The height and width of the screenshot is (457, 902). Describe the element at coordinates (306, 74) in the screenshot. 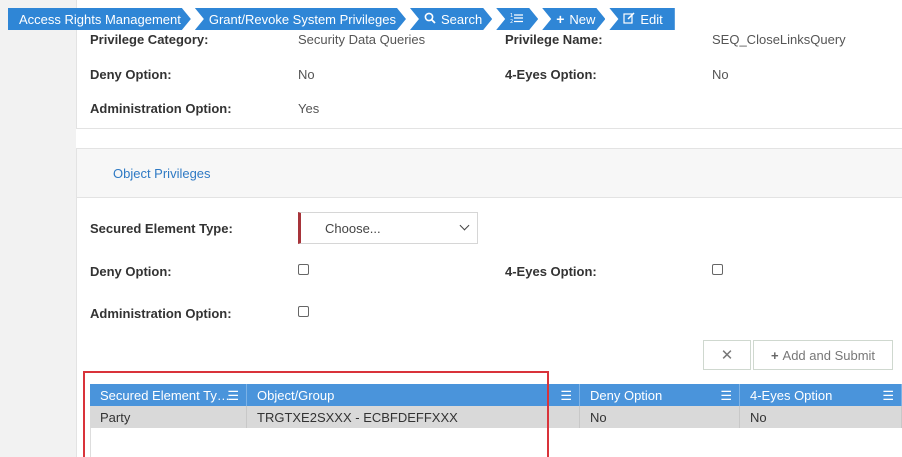

I see `deny-option-value: No` at that location.